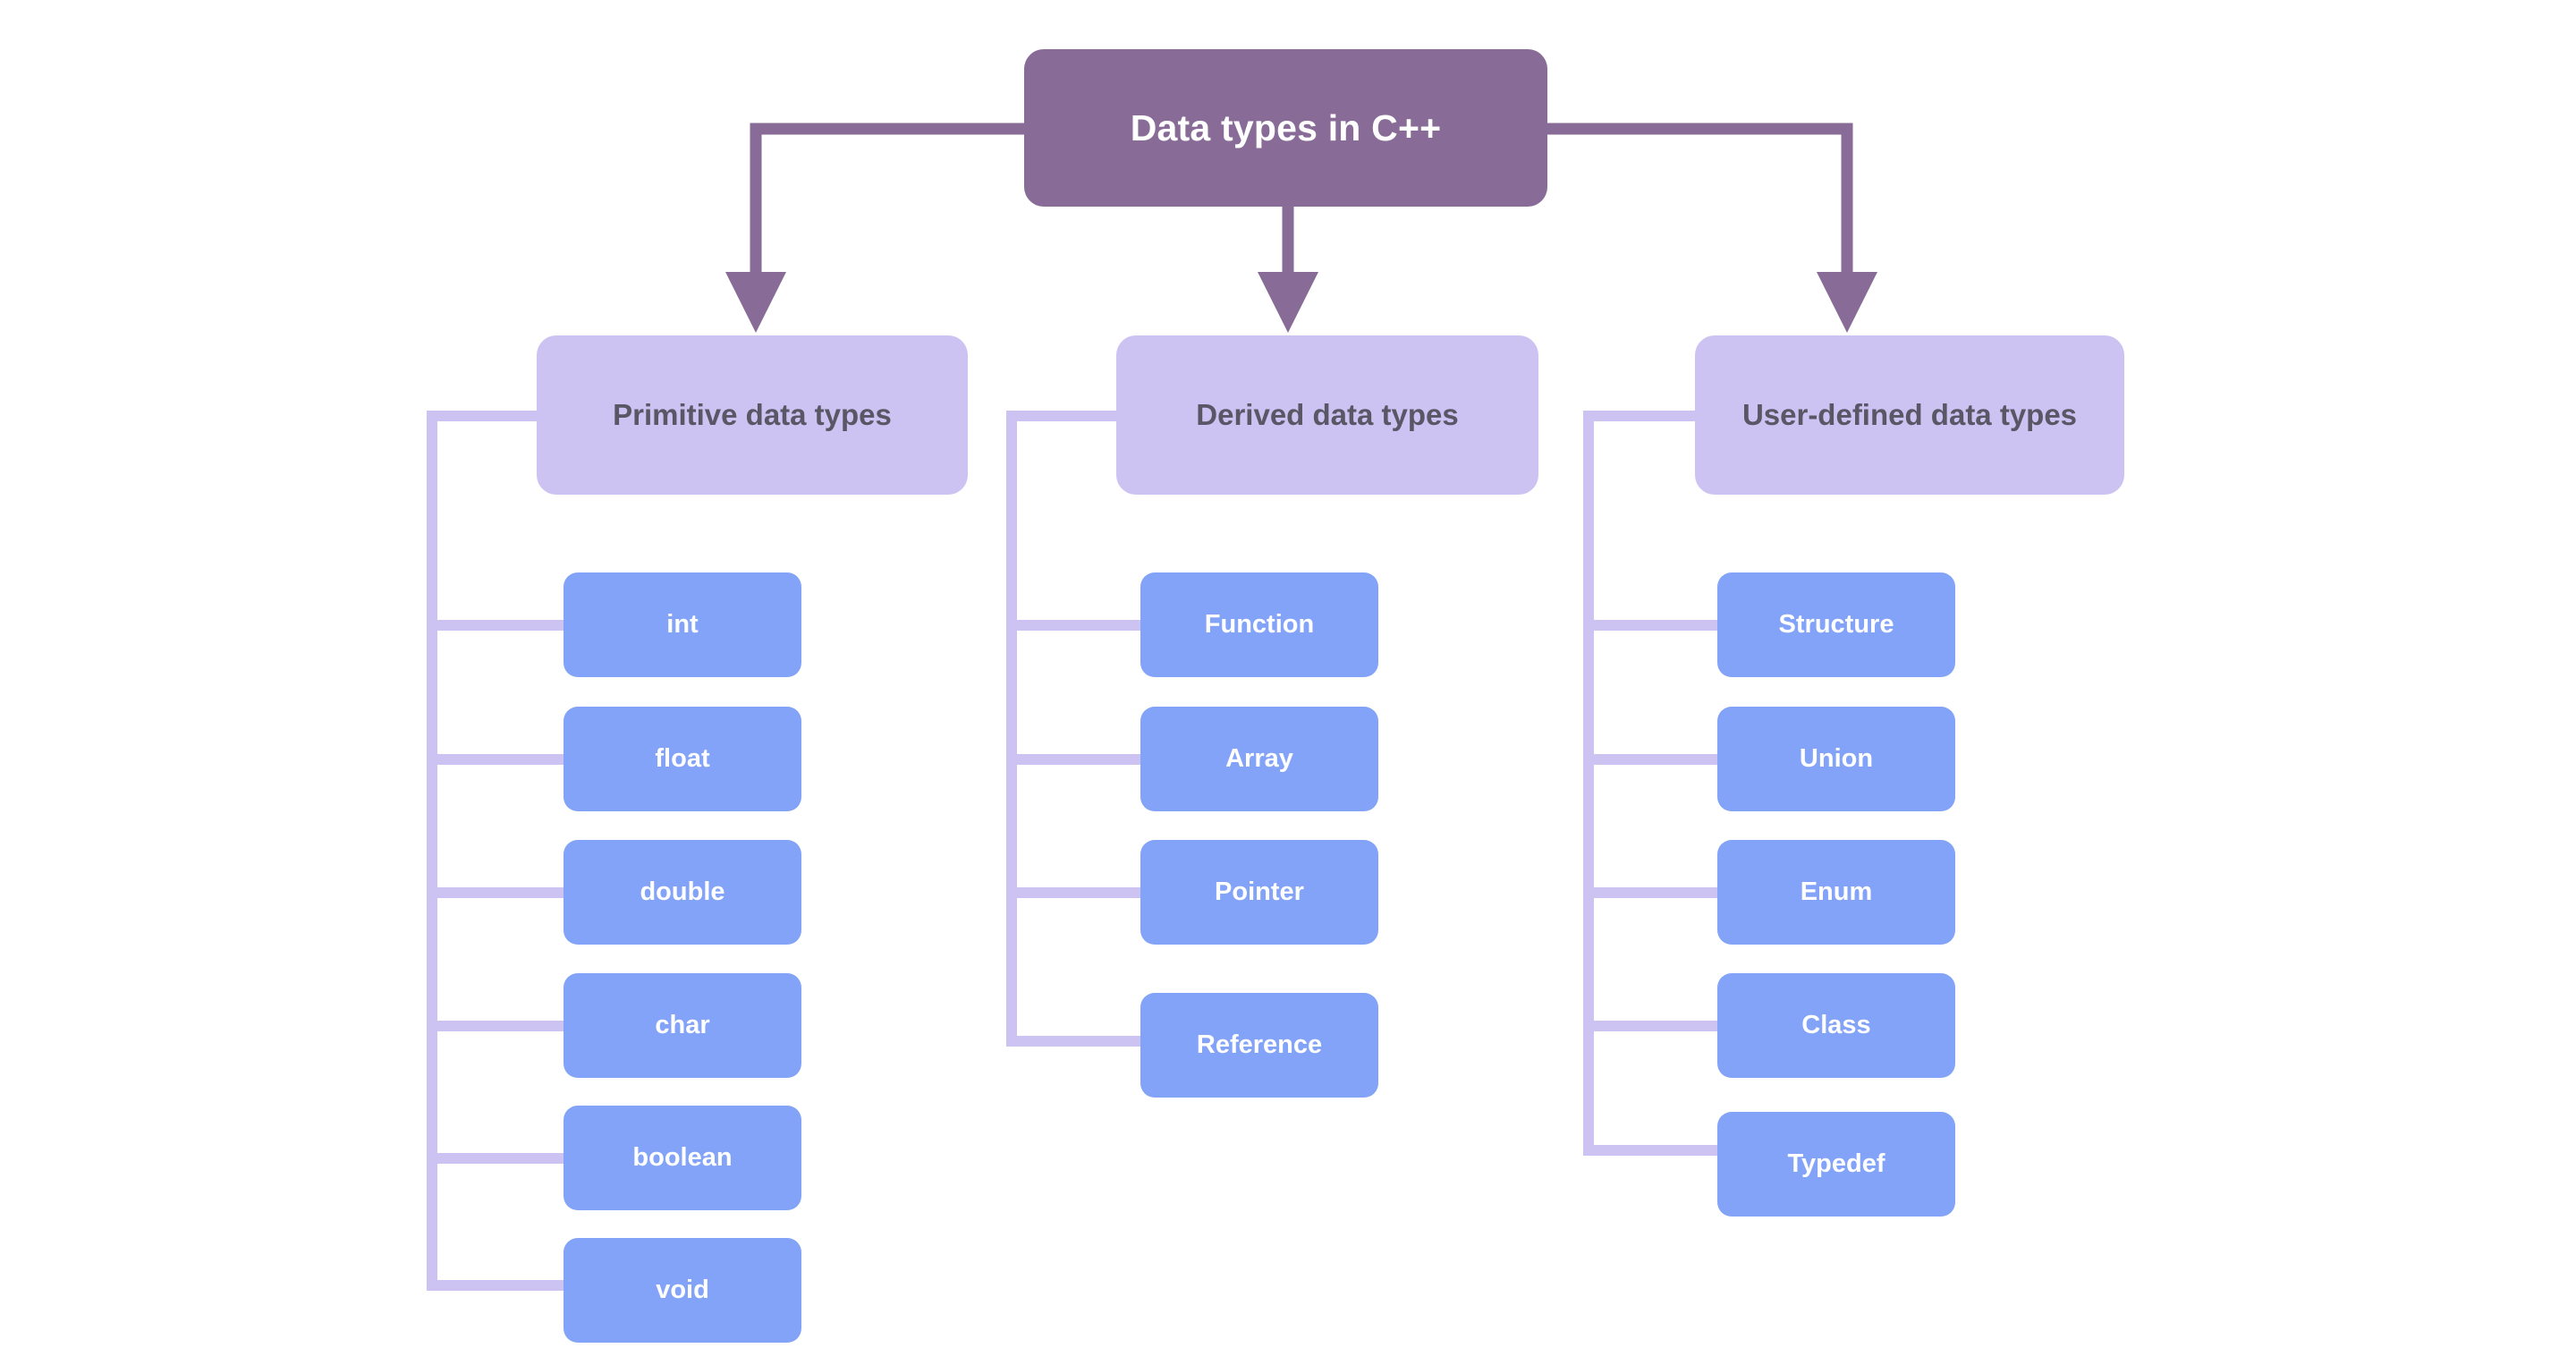  Describe the element at coordinates (874, 228) in the screenshot. I see `arrow-root-to-primitive` at that location.